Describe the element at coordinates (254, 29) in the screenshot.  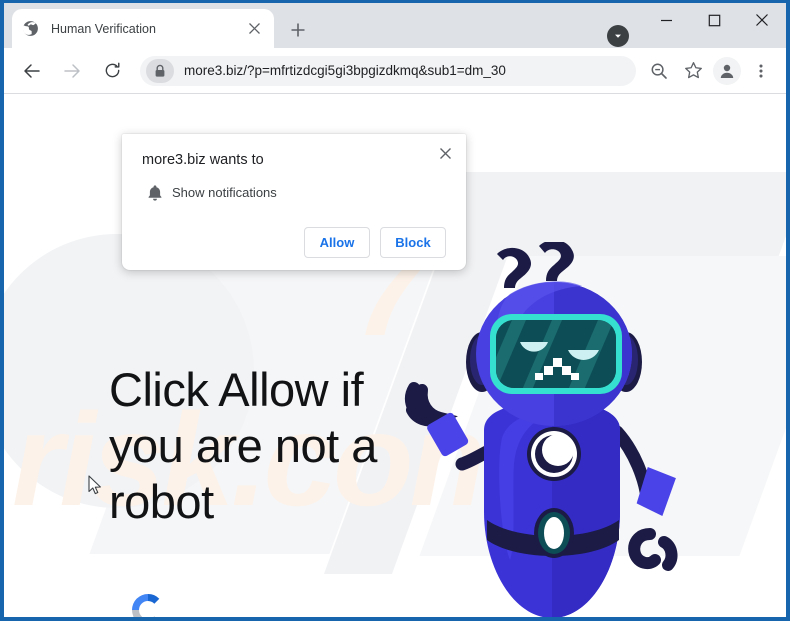
I see `tab-close-icon` at that location.